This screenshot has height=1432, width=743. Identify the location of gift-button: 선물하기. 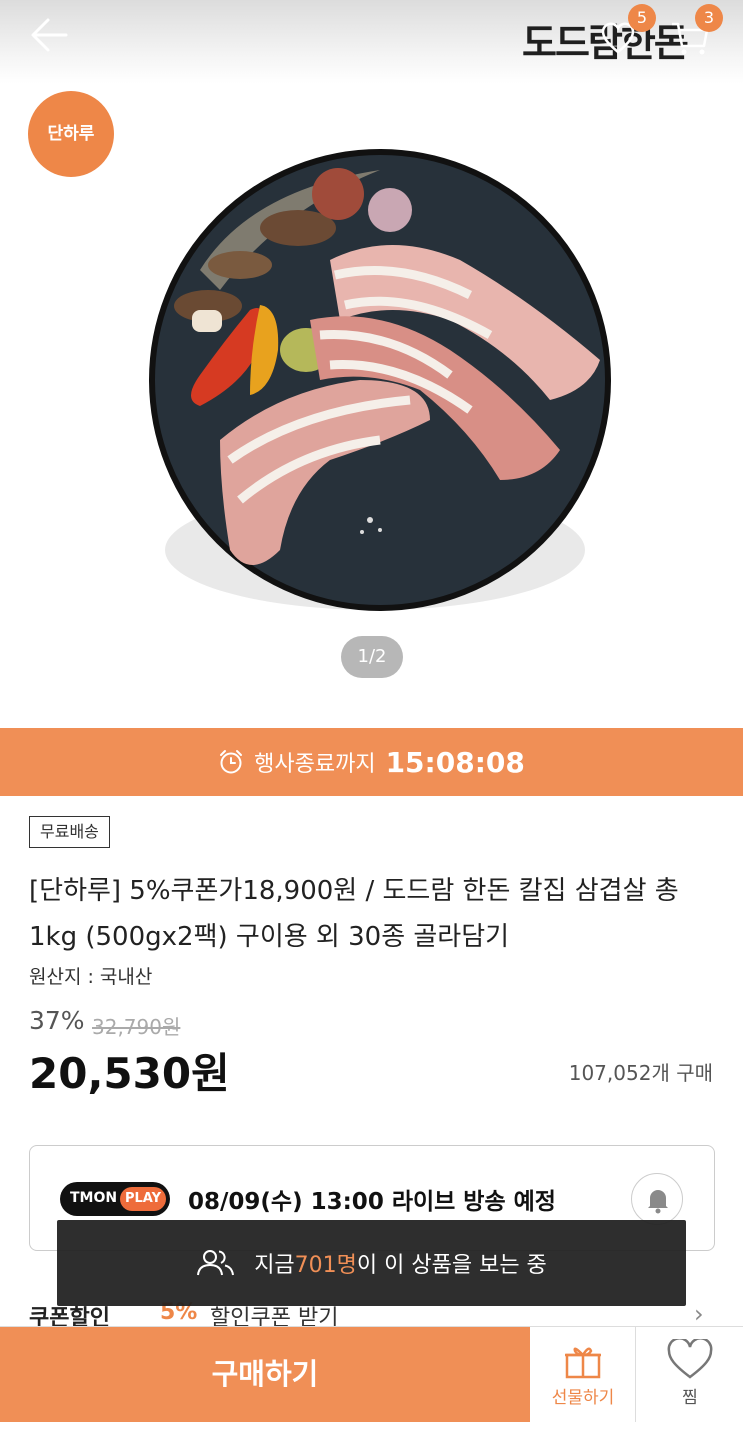
(583, 1374).